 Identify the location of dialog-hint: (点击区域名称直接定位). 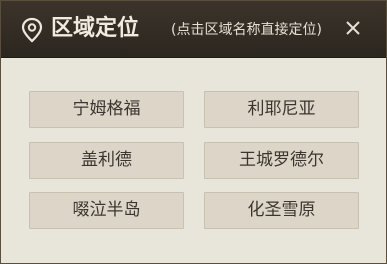
(246, 30).